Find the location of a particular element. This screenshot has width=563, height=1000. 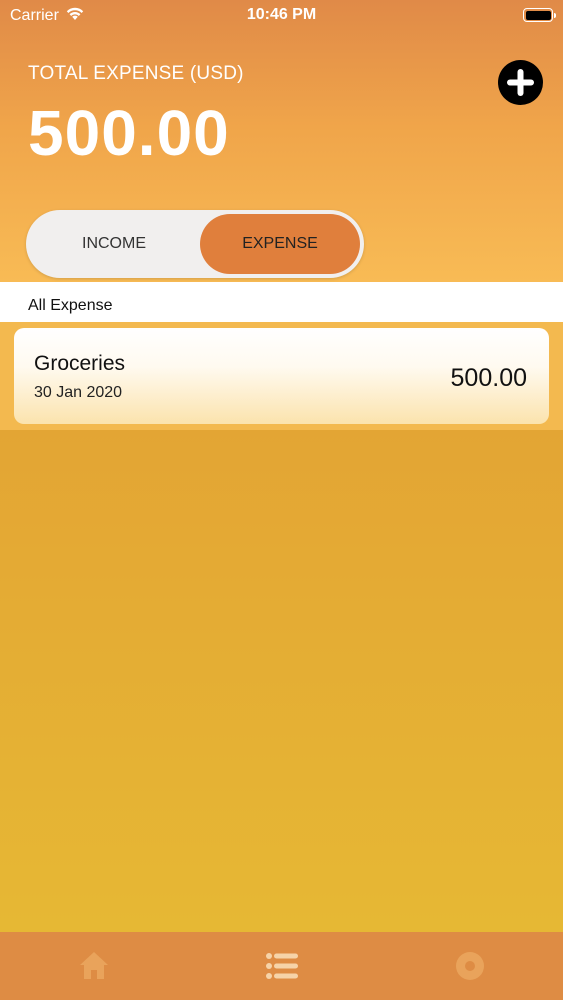

expense-list: Groceries 30 Jan 2020 500.00 is located at coordinates (281, 376).